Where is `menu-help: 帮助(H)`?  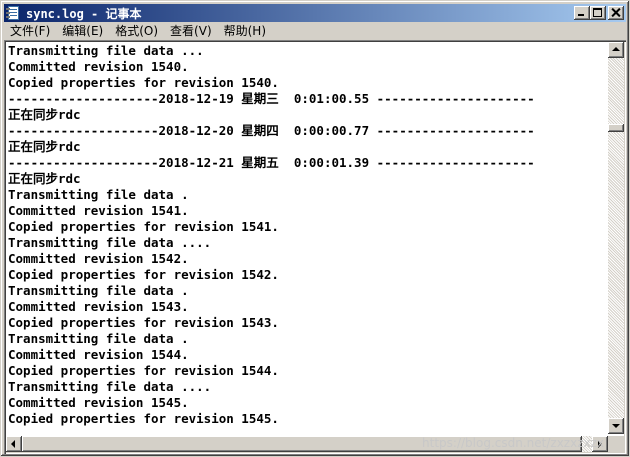 menu-help: 帮助(H) is located at coordinates (245, 31).